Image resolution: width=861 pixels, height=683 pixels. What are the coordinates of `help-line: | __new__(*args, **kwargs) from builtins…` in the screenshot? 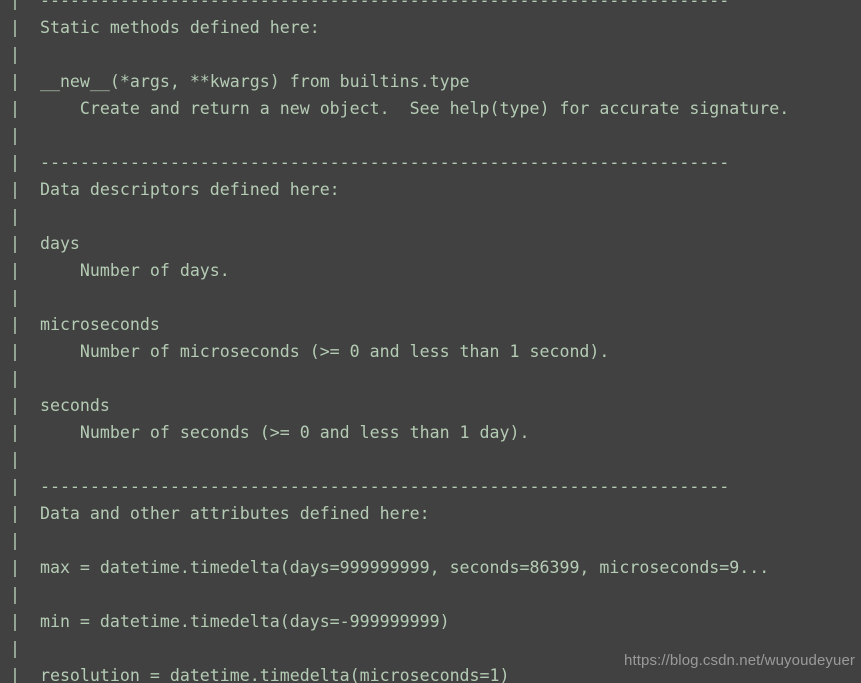 It's located at (235, 81).